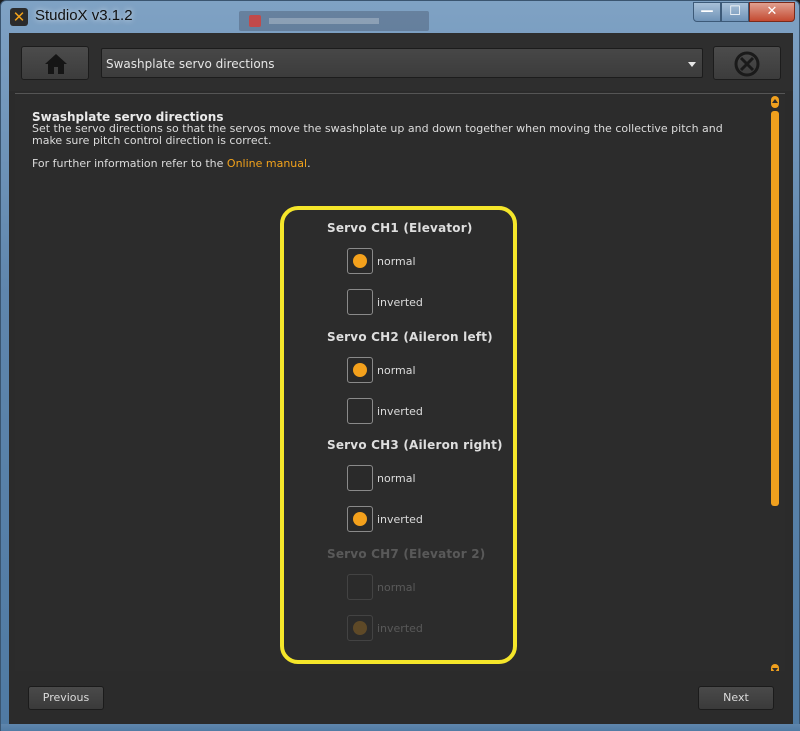 The image size is (800, 731). I want to click on group-title-ch3: Servo CH3 (Aileron right), so click(415, 445).